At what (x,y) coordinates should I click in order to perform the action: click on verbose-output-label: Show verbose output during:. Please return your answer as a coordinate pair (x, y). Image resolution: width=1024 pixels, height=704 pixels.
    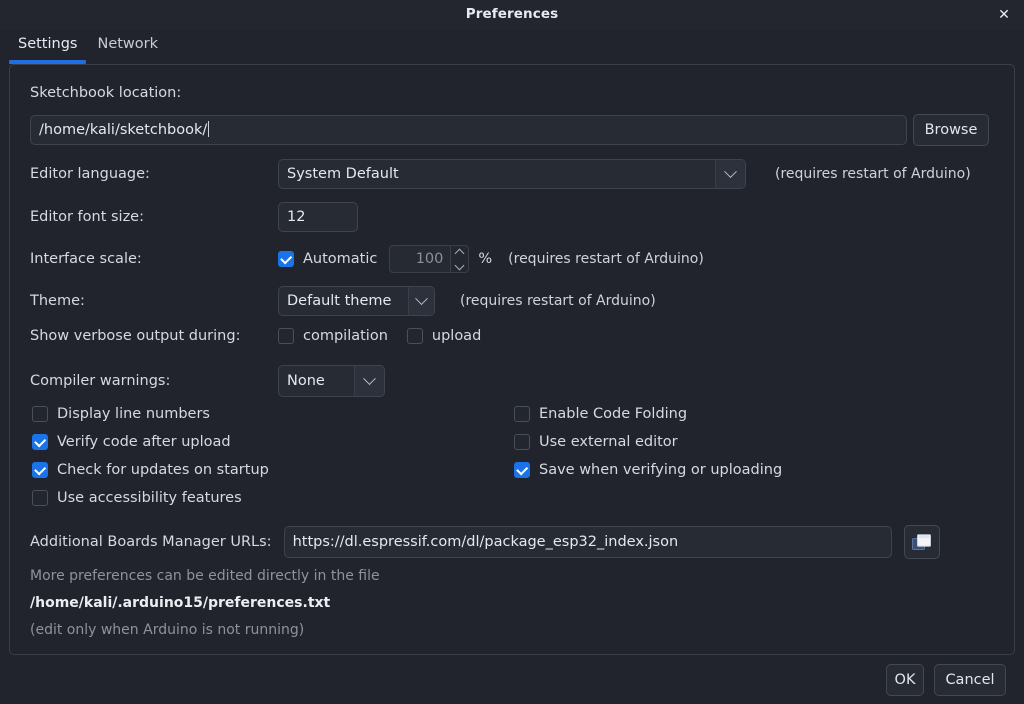
    Looking at the image, I should click on (135, 336).